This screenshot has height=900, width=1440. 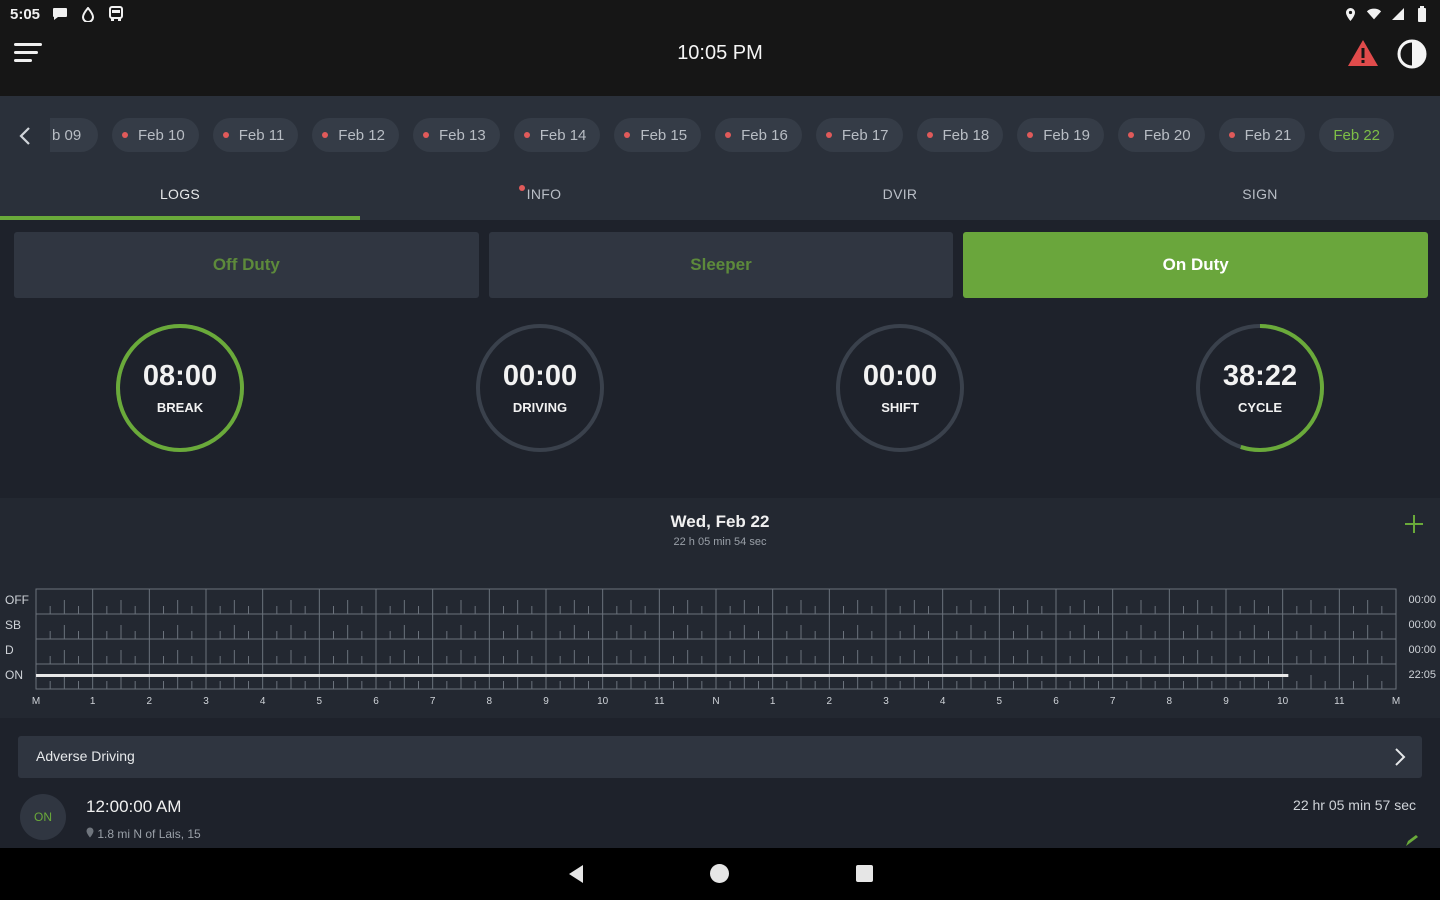 What do you see at coordinates (462, 135) in the screenshot?
I see `date-chip-label: Feb 13` at bounding box center [462, 135].